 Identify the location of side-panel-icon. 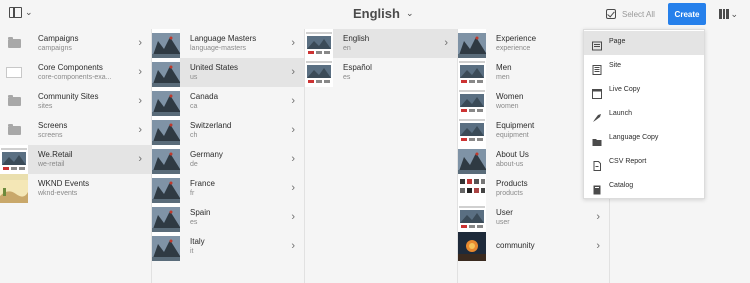
(15, 12).